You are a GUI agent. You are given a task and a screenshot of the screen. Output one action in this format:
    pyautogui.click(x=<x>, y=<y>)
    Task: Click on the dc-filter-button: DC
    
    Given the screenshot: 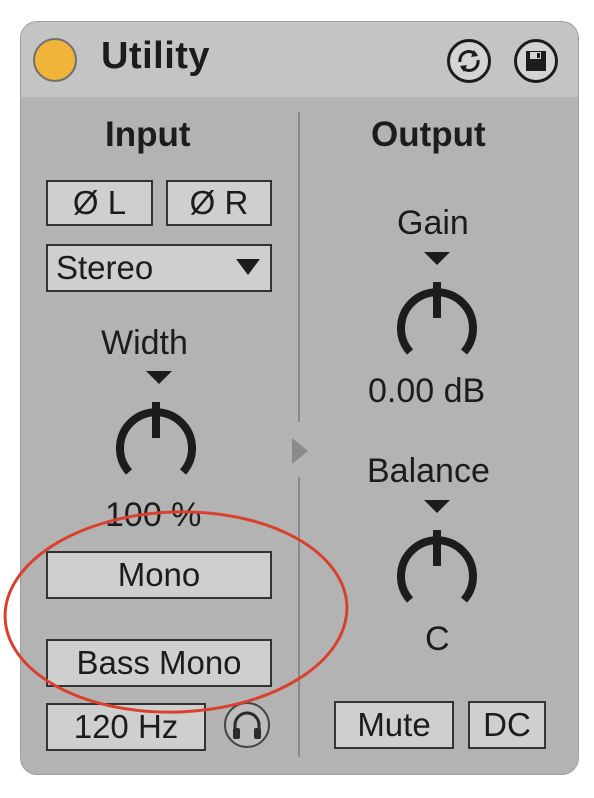 What is the action you would take?
    pyautogui.click(x=507, y=725)
    